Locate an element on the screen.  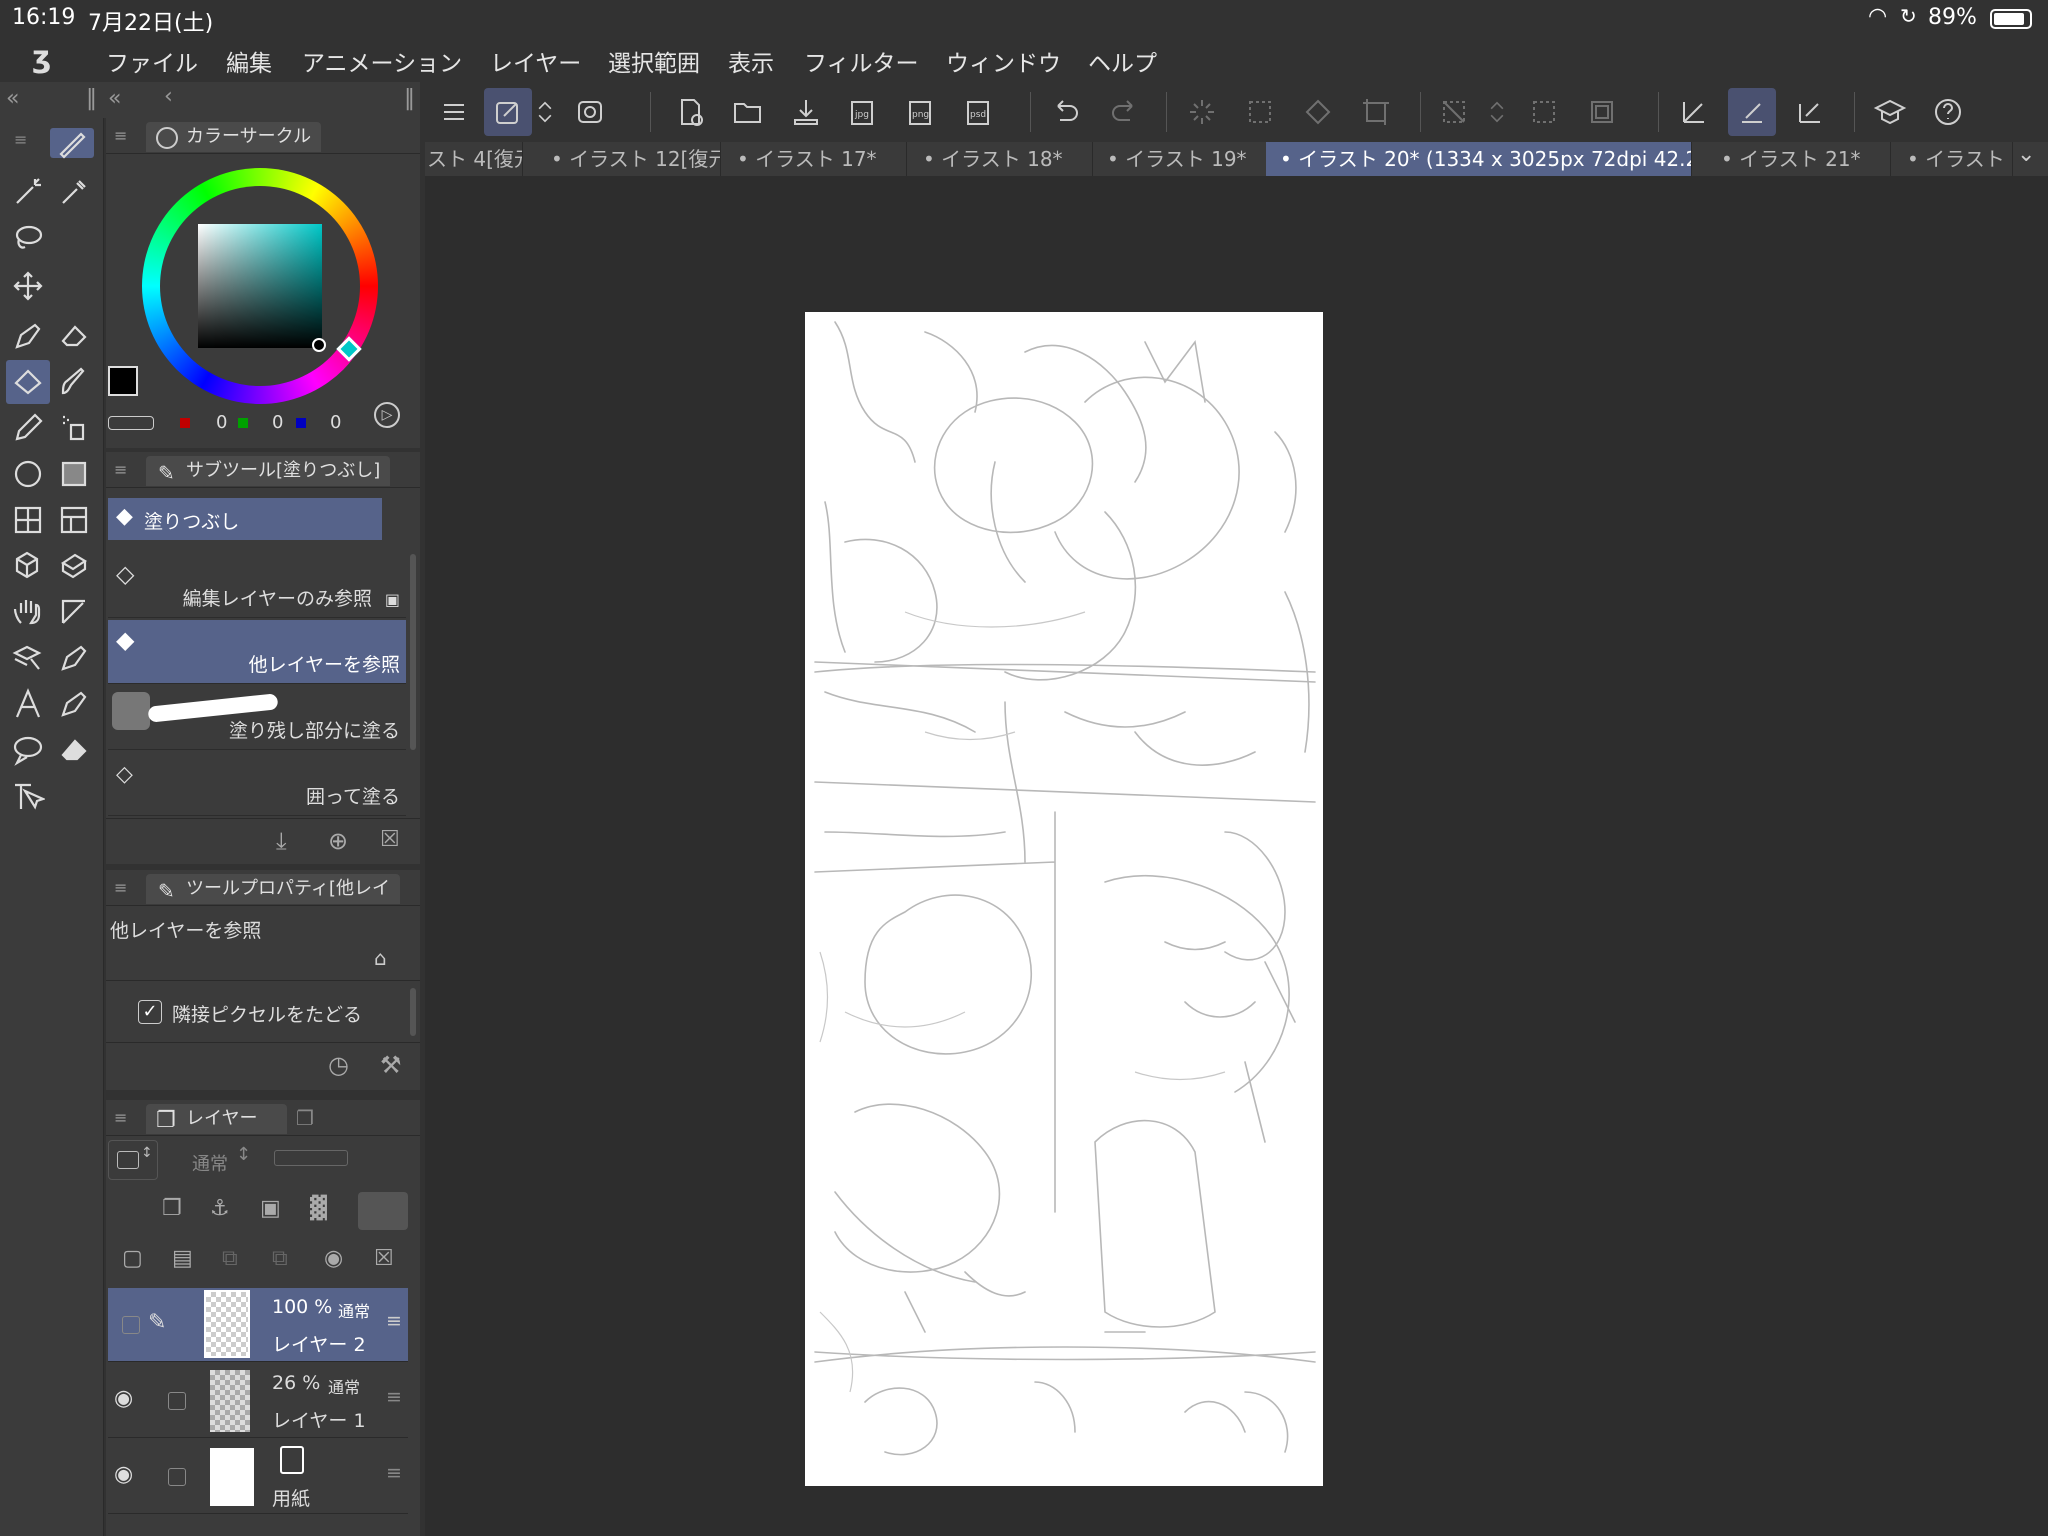
menu-selection: 選択範囲 is located at coordinates (654, 61).